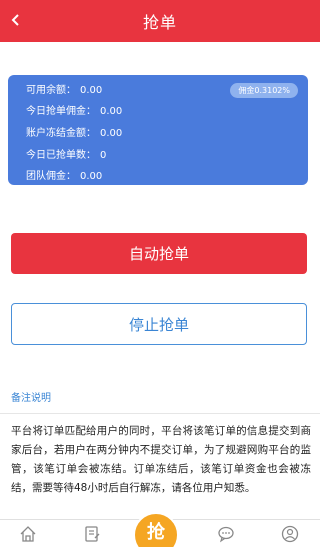 The image size is (320, 547). I want to click on page-title: 抢单, so click(159, 22).